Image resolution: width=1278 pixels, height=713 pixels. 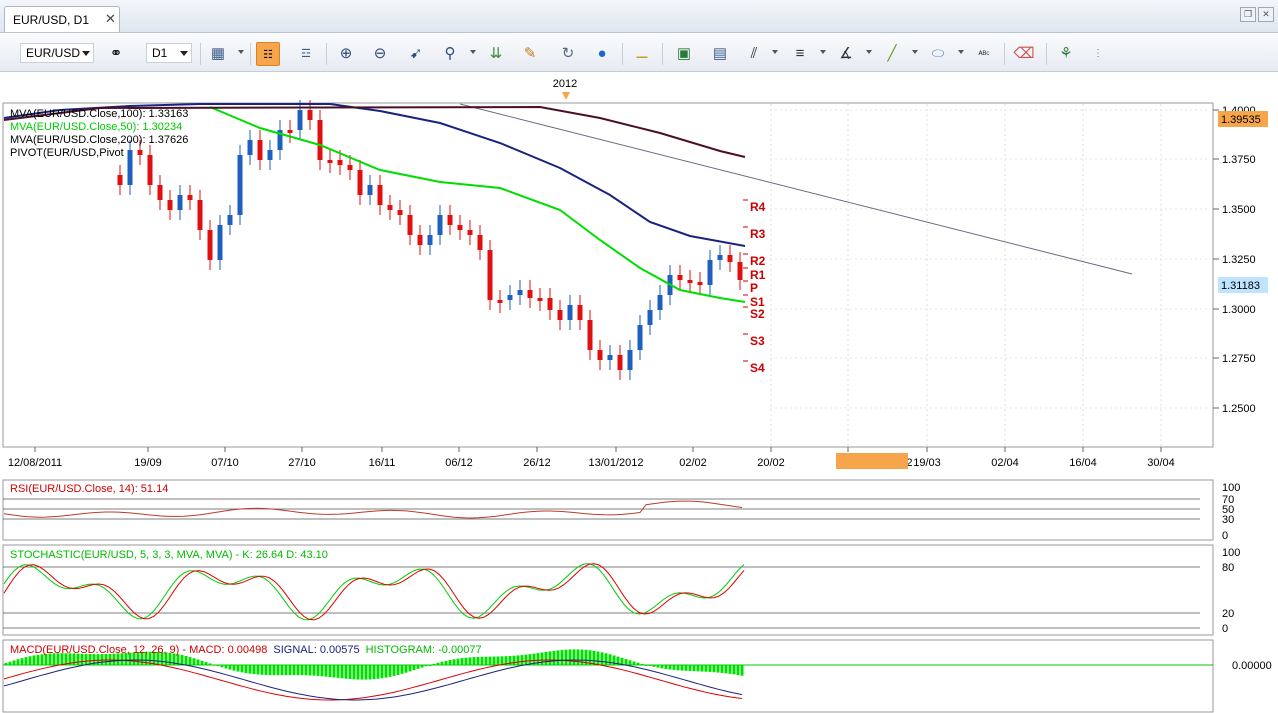 What do you see at coordinates (116, 54) in the screenshot?
I see `remove-symbol-icon: ⚭` at bounding box center [116, 54].